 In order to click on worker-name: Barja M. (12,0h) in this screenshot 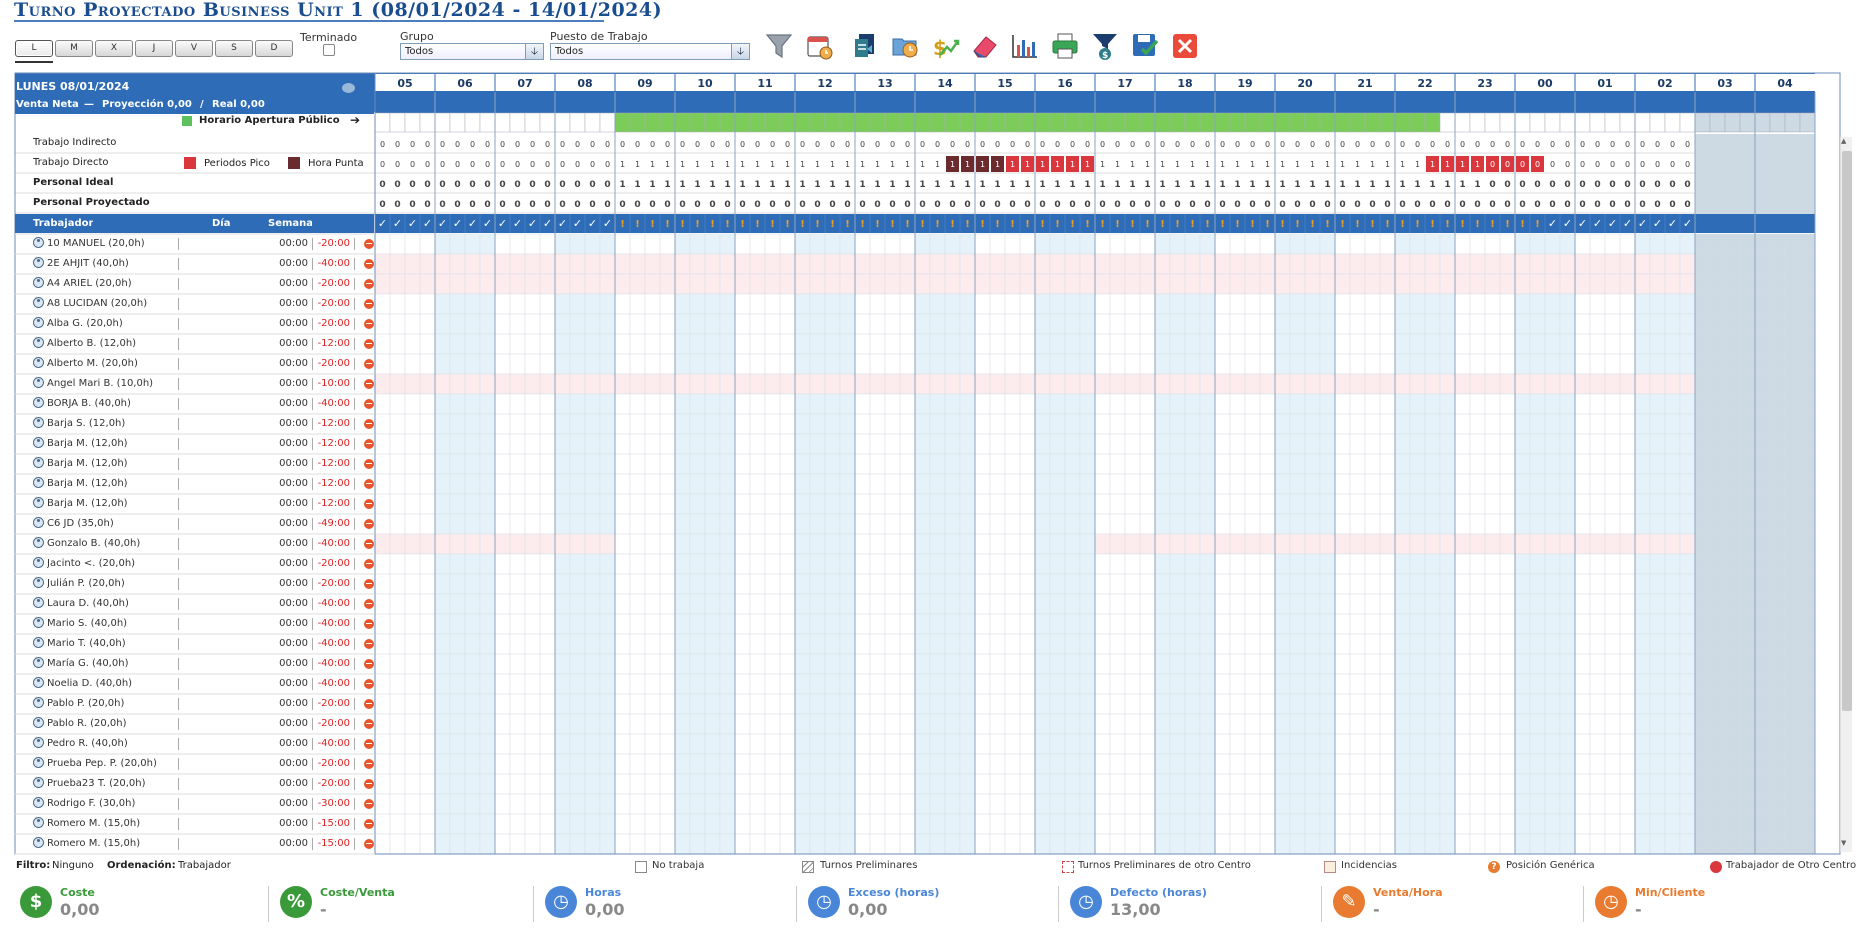, I will do `click(121, 484)`.